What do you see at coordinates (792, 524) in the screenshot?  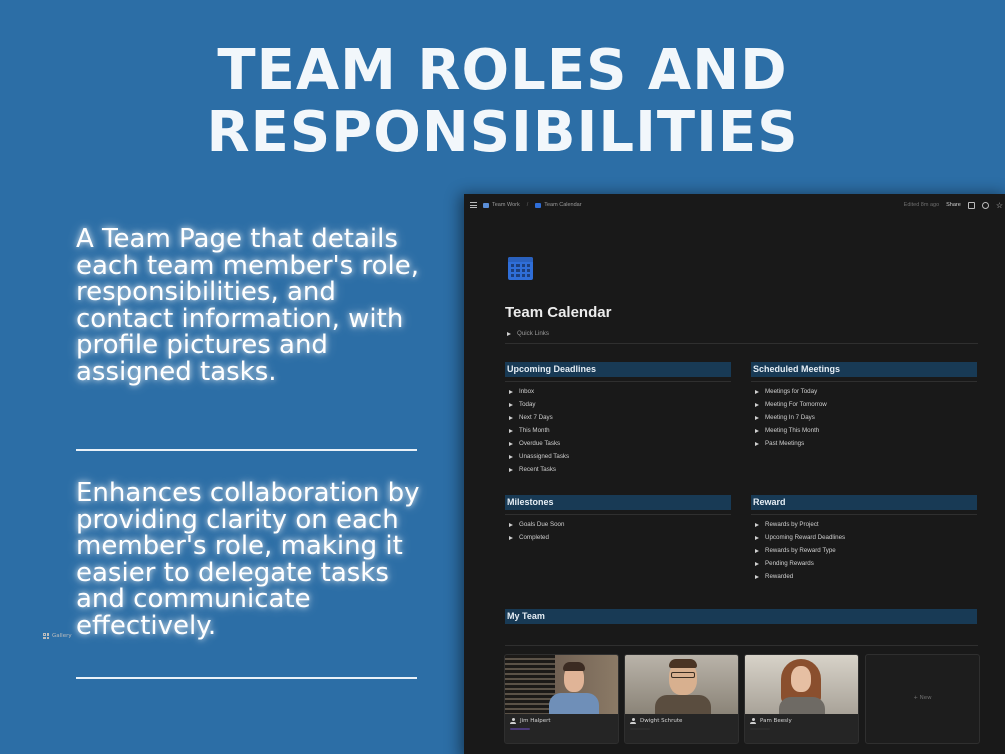 I see `toggle-label: Rewards by Project` at bounding box center [792, 524].